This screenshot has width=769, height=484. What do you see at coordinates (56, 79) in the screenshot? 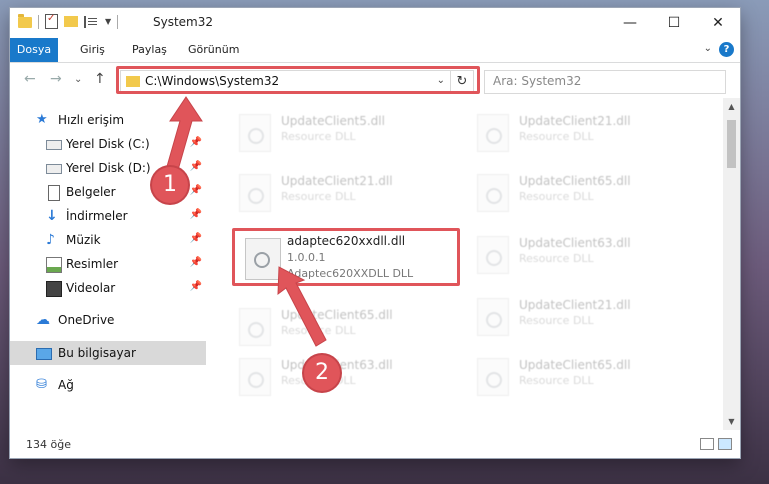
I see `forward-button: →` at bounding box center [56, 79].